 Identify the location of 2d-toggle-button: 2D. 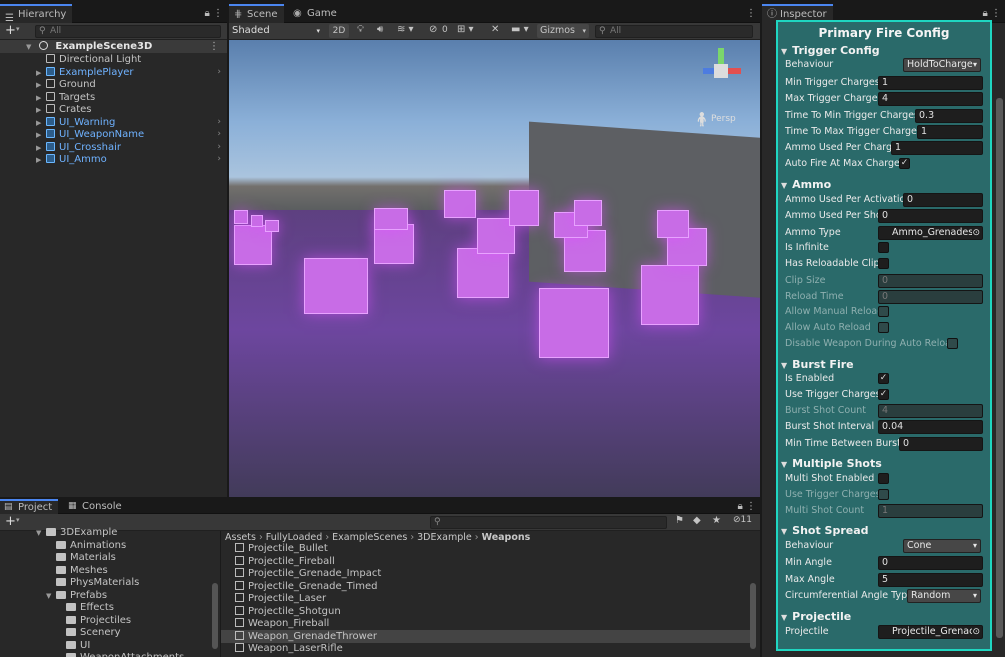
(339, 31).